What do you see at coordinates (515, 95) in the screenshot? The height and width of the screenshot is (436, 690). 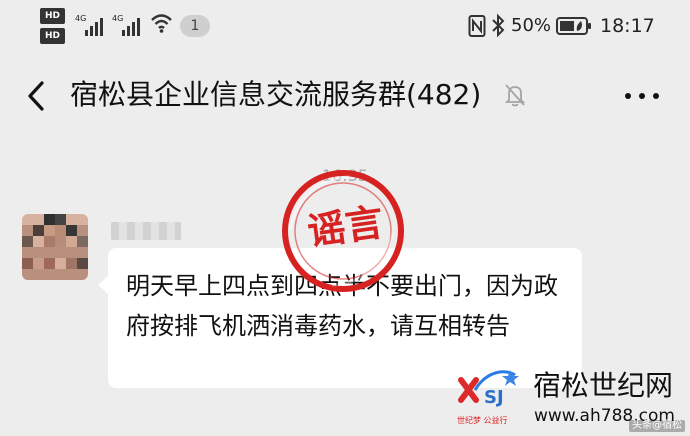 I see `bell-muted-icon` at bounding box center [515, 95].